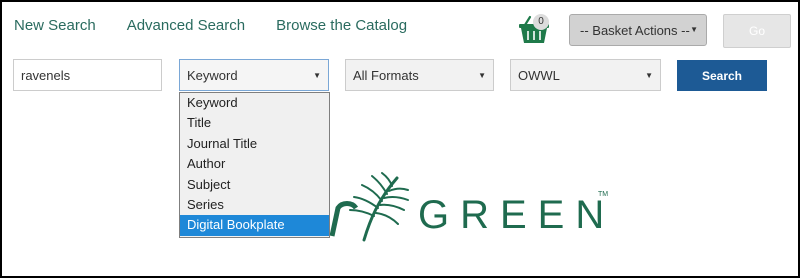 The image size is (800, 278). Describe the element at coordinates (541, 22) in the screenshot. I see `basket-count-badge: 0` at that location.